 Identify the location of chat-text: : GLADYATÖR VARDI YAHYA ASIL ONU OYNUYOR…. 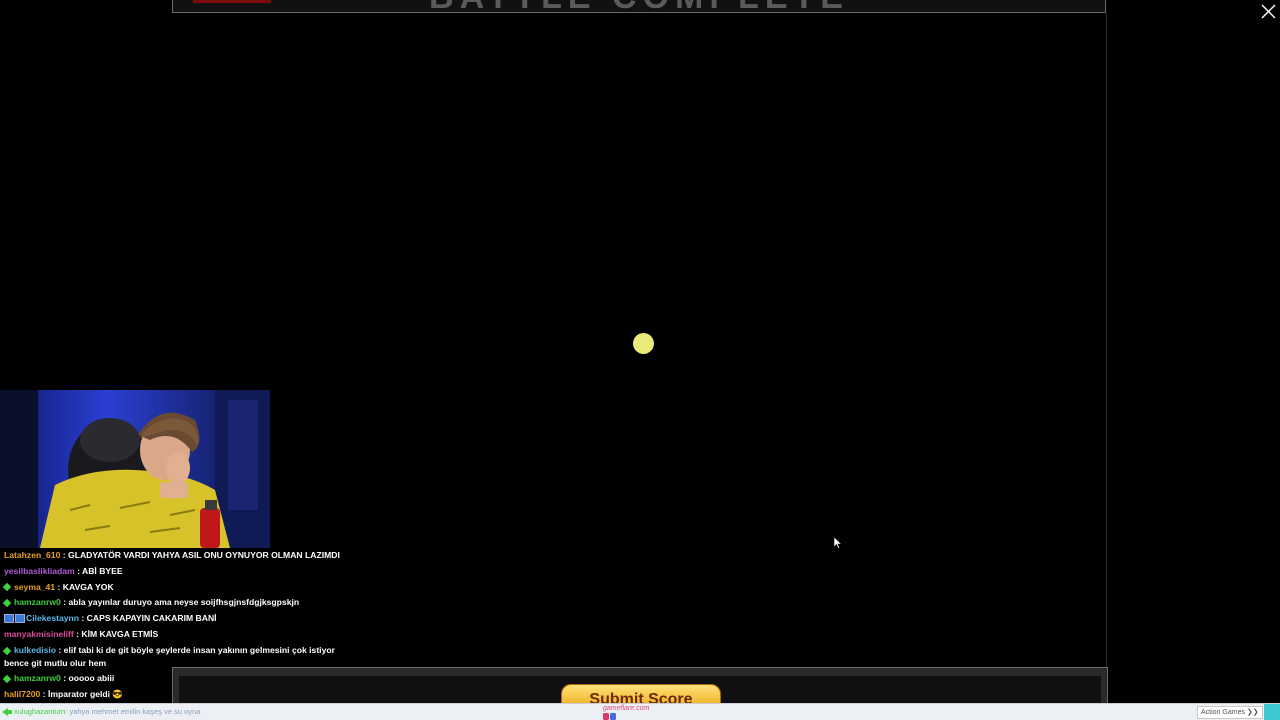
(200, 555).